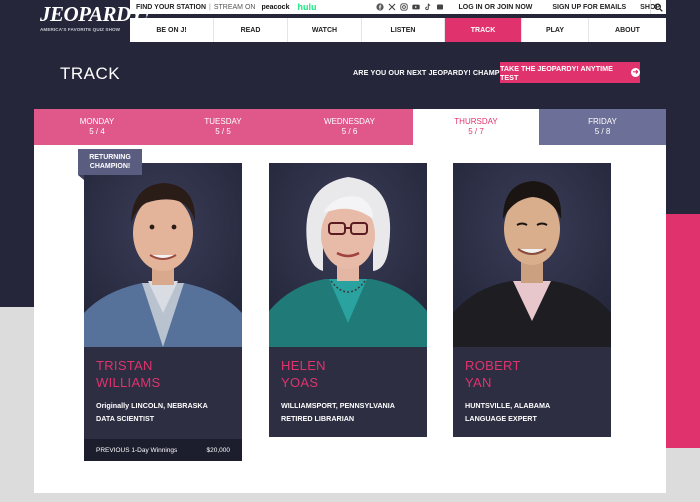 Image resolution: width=700 pixels, height=502 pixels. What do you see at coordinates (440, 7) in the screenshot?
I see `podcast-icon` at bounding box center [440, 7].